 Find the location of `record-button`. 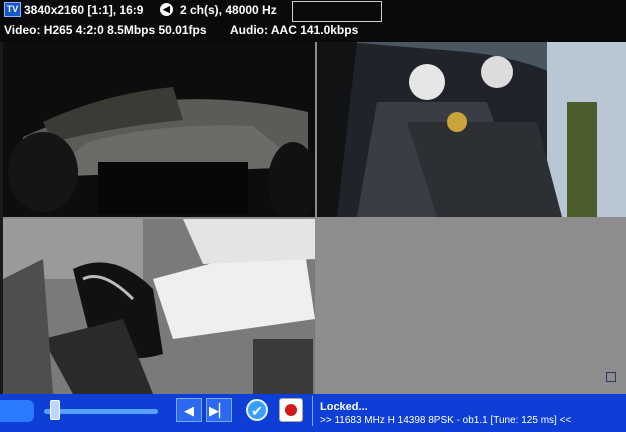

record-button is located at coordinates (291, 410).